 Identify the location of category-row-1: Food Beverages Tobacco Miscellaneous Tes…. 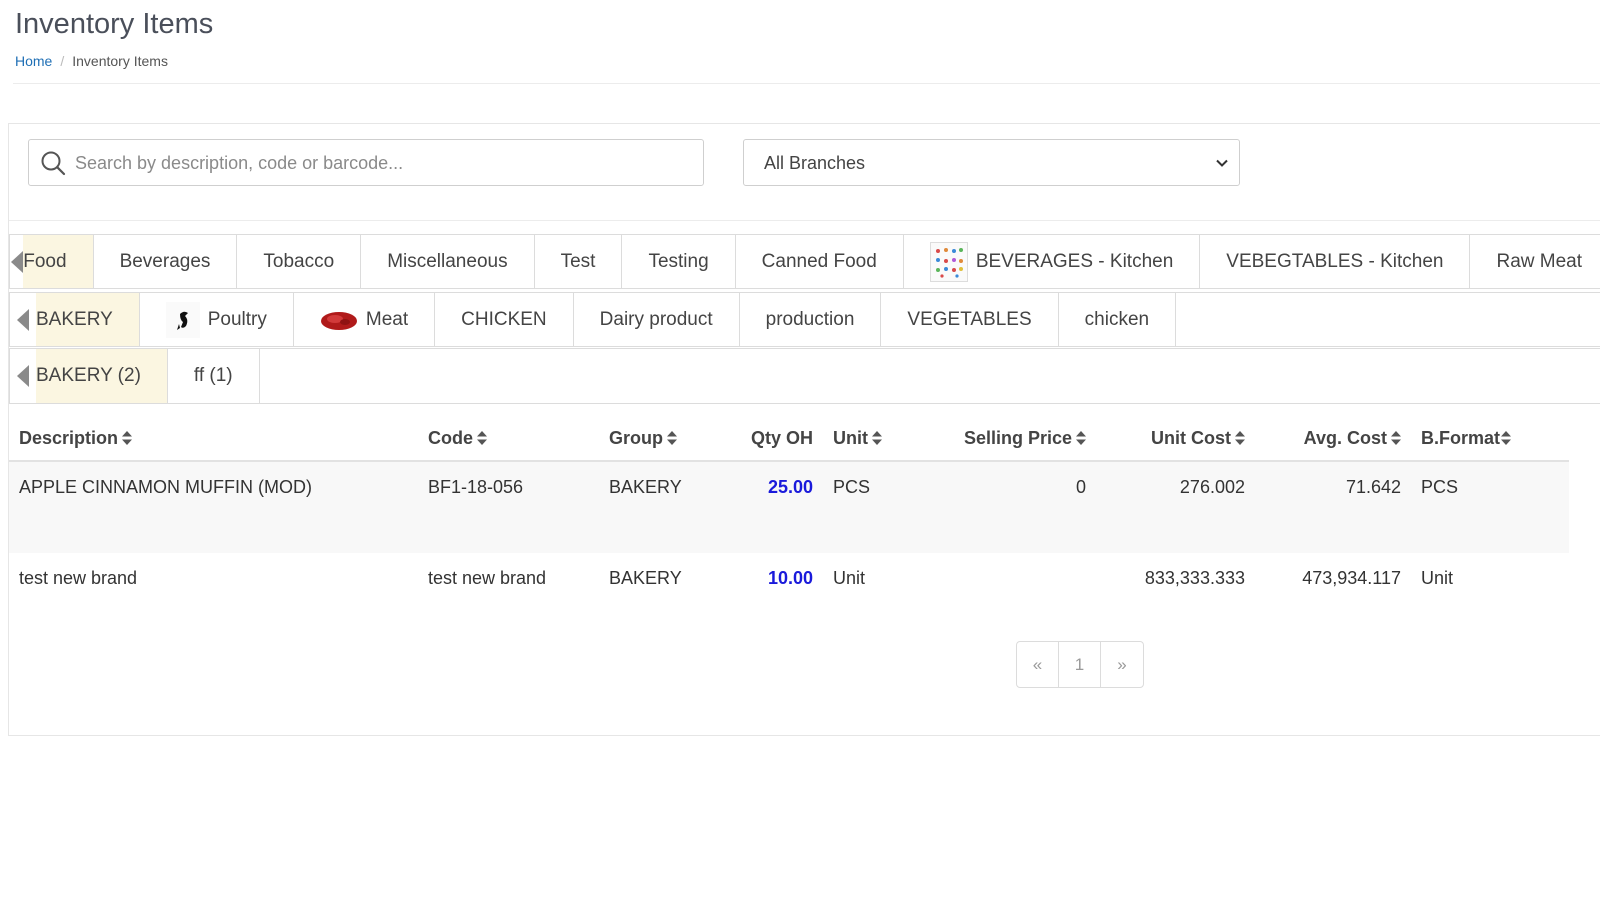
(804, 261).